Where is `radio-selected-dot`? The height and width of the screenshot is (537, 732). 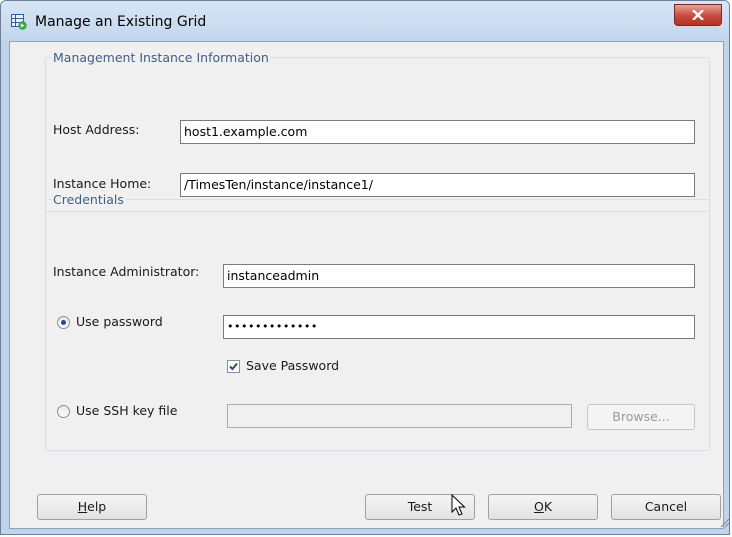
radio-selected-dot is located at coordinates (63, 322).